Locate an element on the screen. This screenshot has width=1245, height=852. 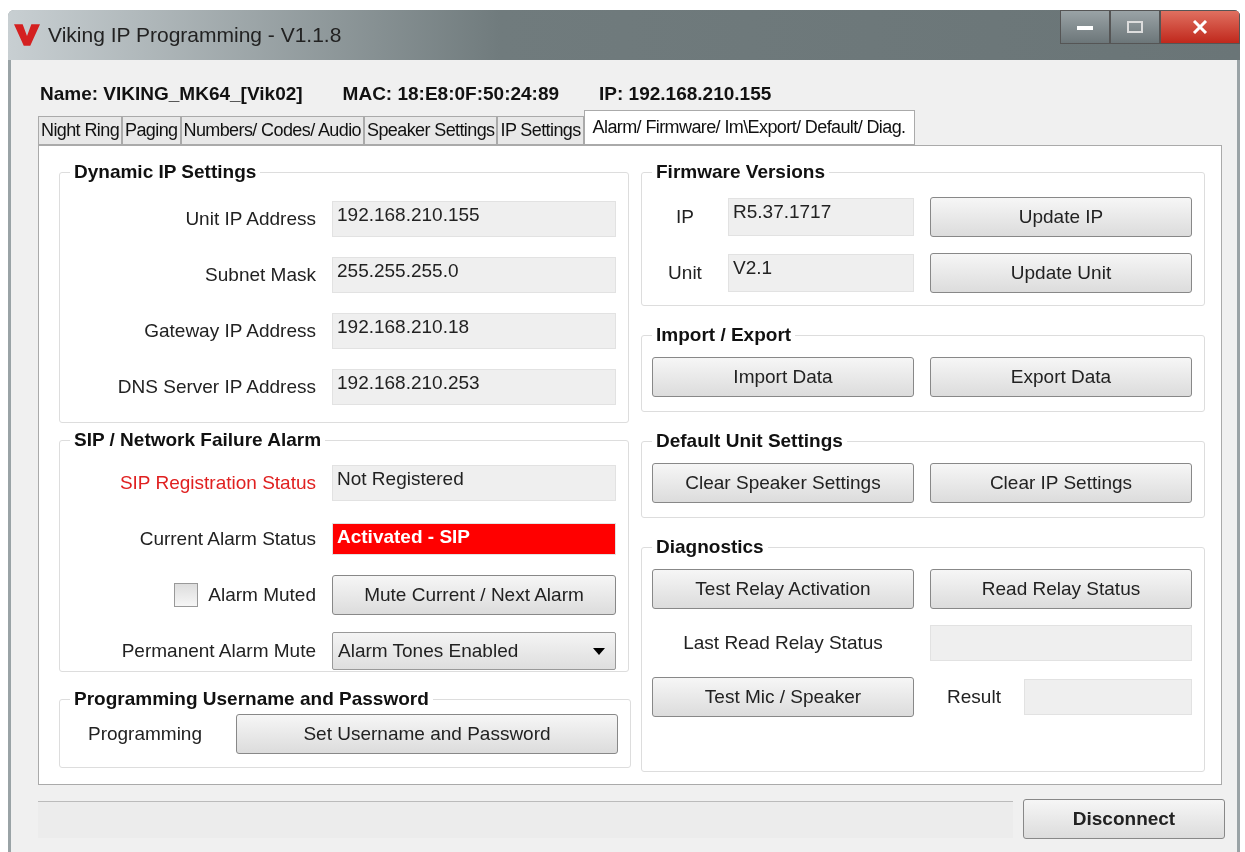
data-button: Import Data is located at coordinates (783, 377).